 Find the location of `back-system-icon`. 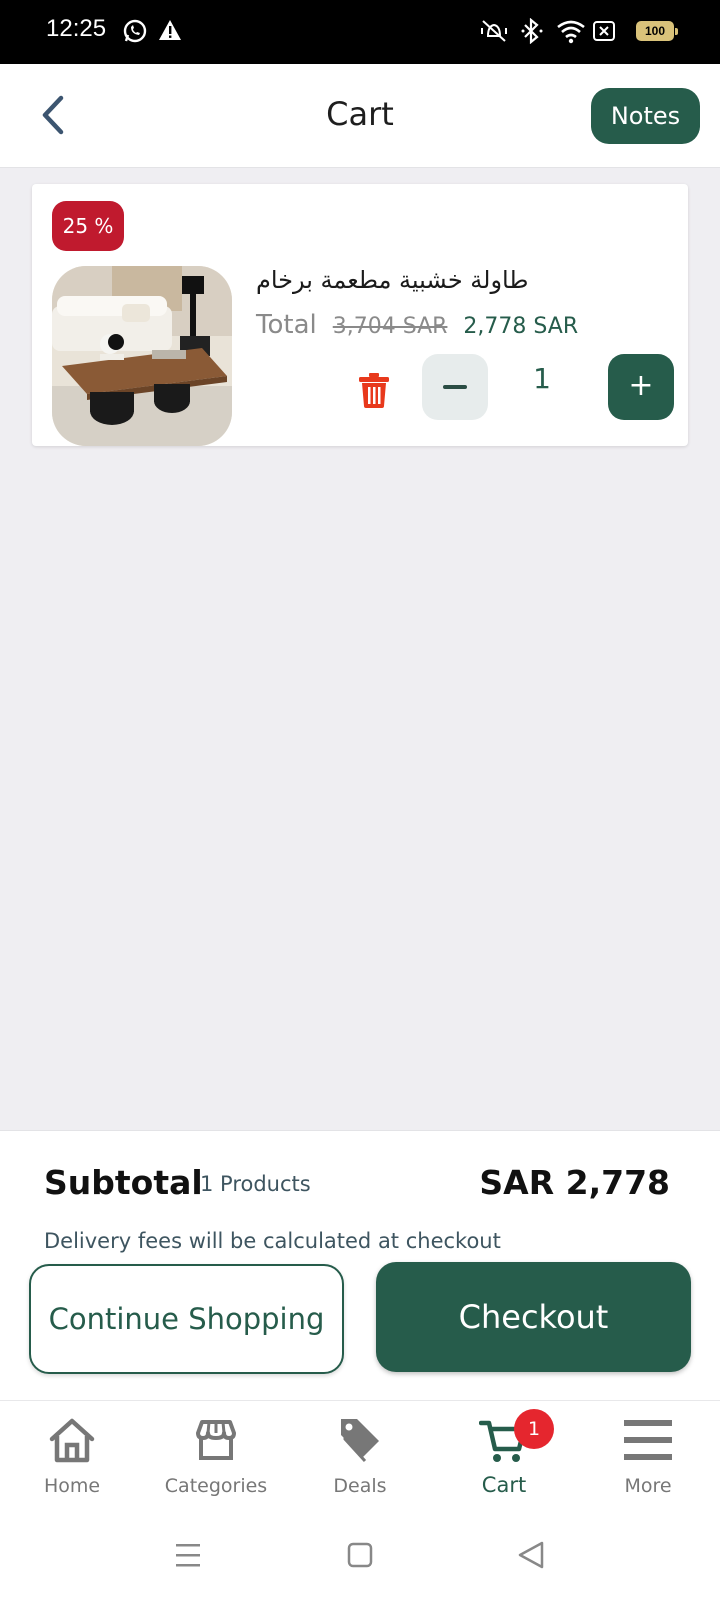

back-system-icon is located at coordinates (532, 1556).